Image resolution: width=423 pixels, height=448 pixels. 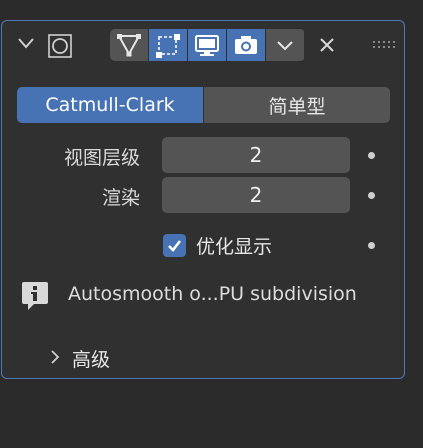 What do you see at coordinates (234, 245) in the screenshot?
I see `optimal-display-label: 优化显示` at bounding box center [234, 245].